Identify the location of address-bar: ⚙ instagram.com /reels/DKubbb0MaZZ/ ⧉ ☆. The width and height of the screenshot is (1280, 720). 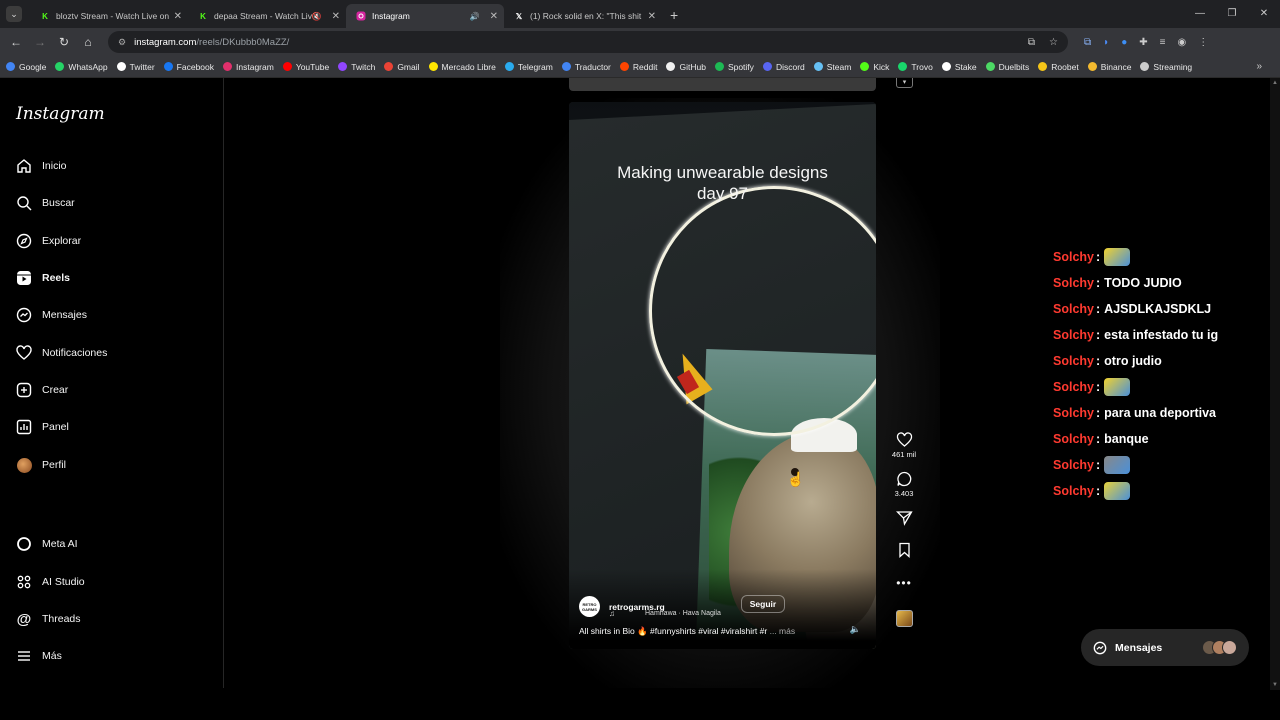
(588, 42).